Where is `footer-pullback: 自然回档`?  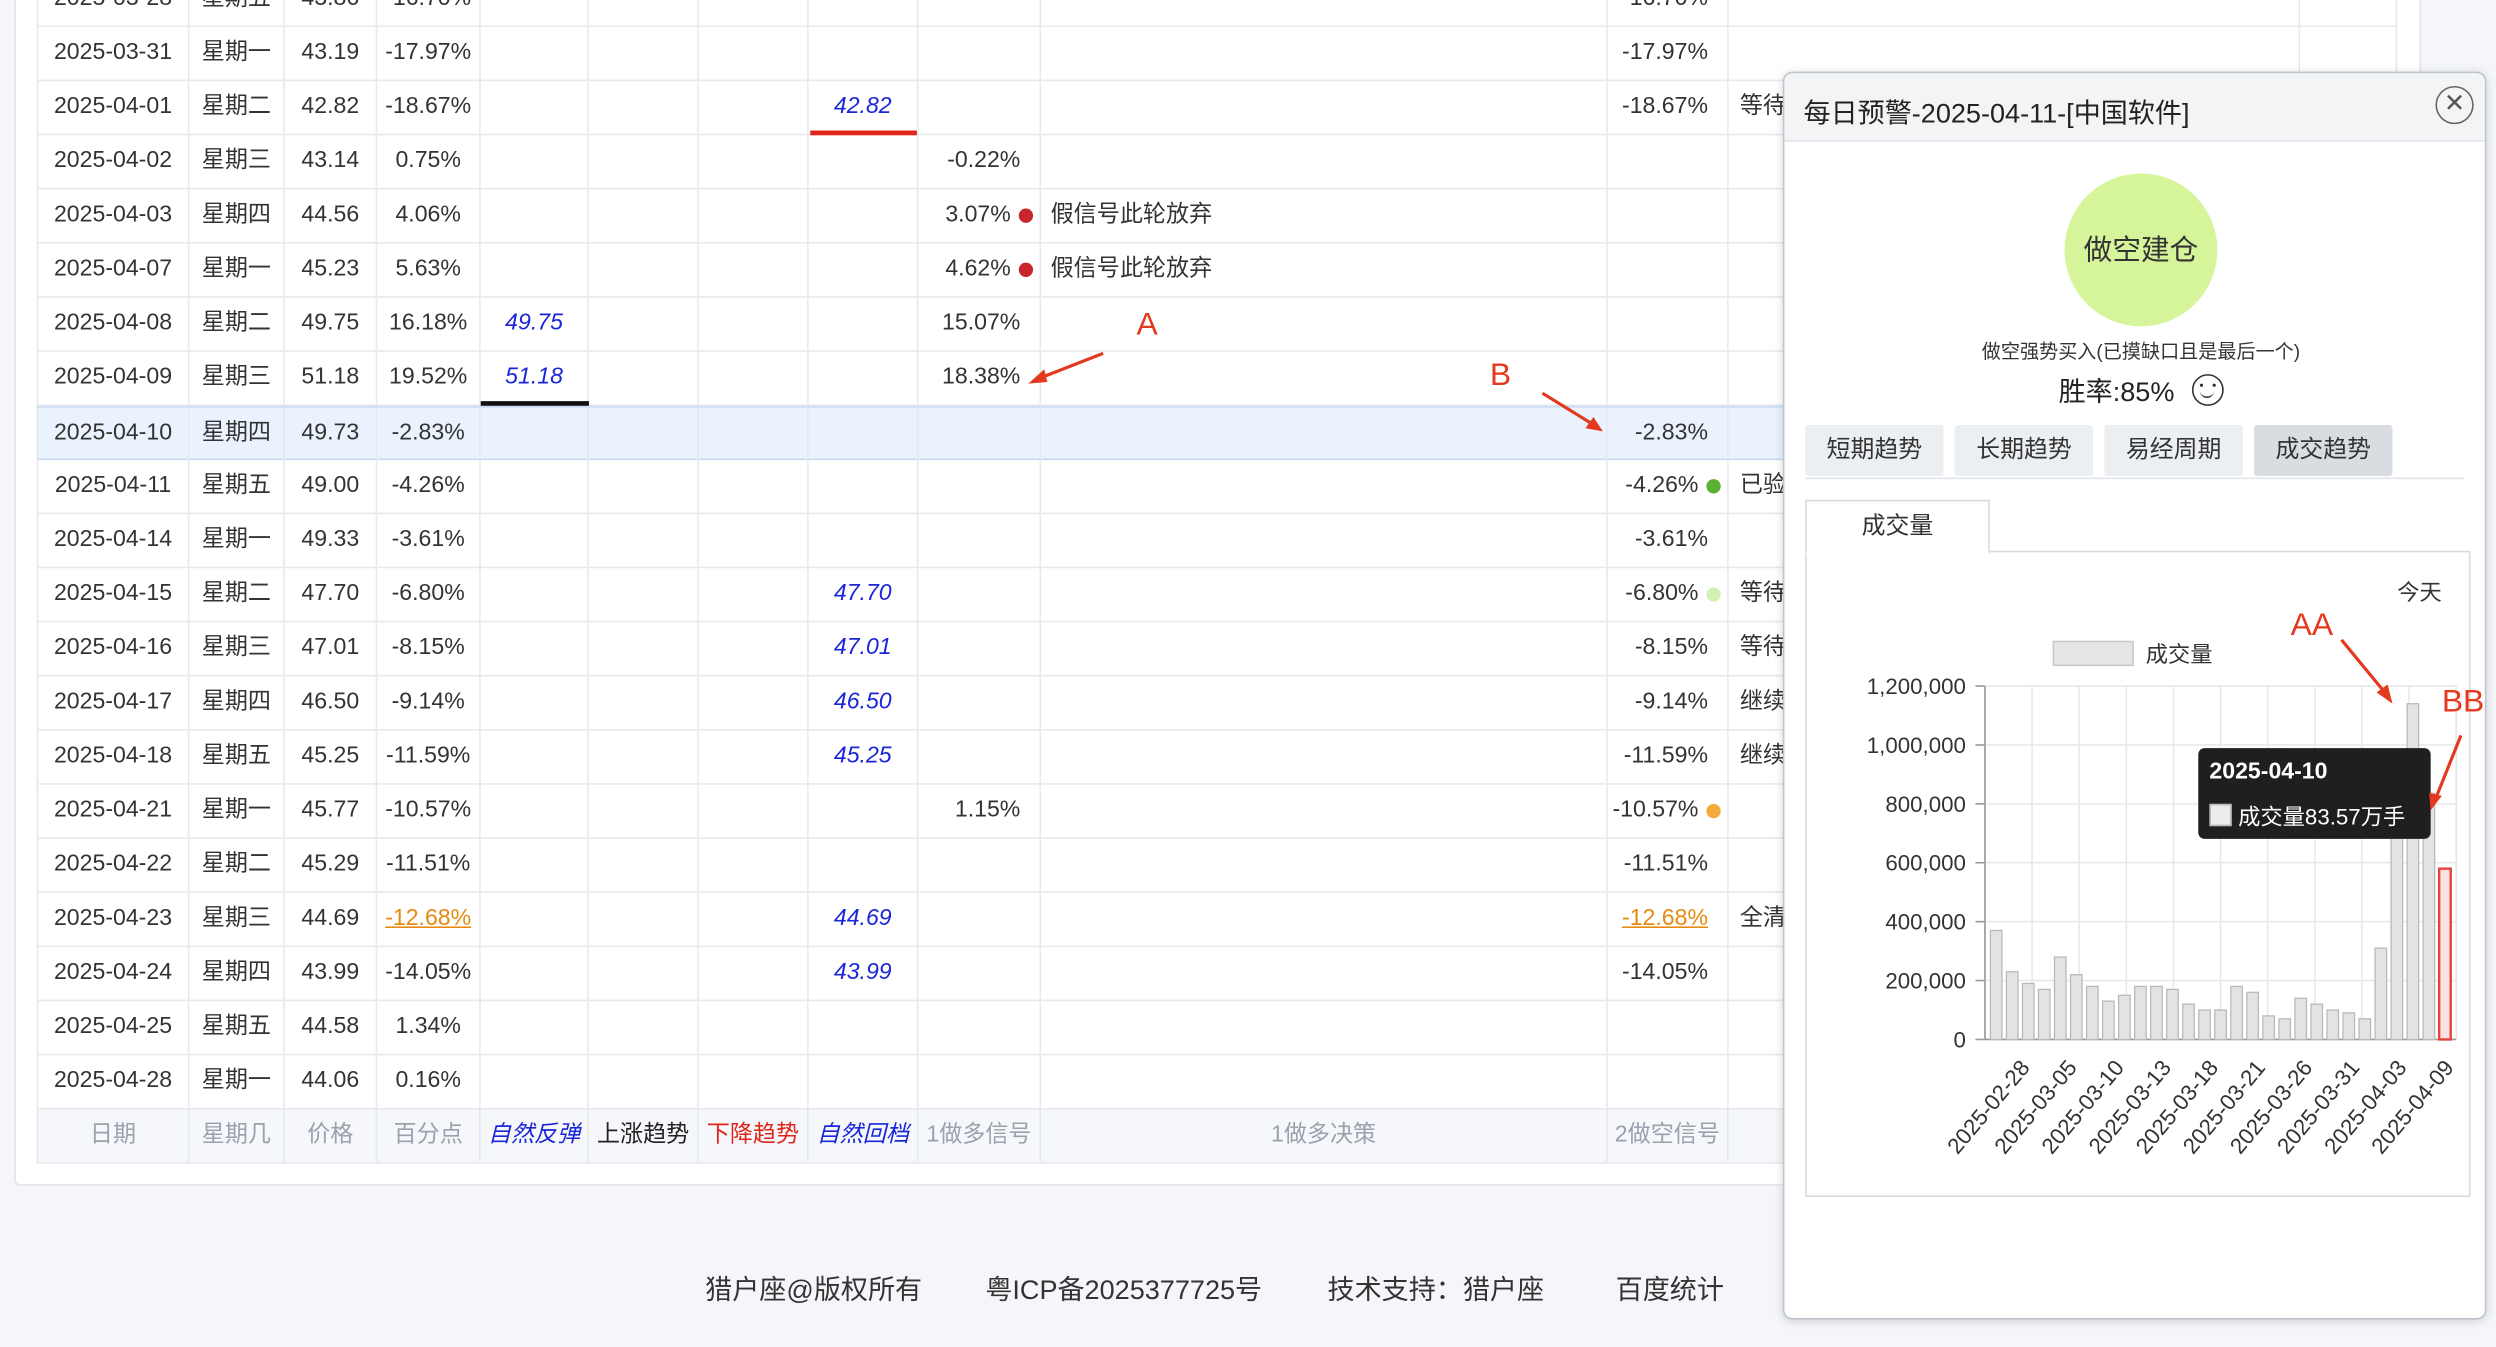
footer-pullback: 自然回档 is located at coordinates (864, 1136).